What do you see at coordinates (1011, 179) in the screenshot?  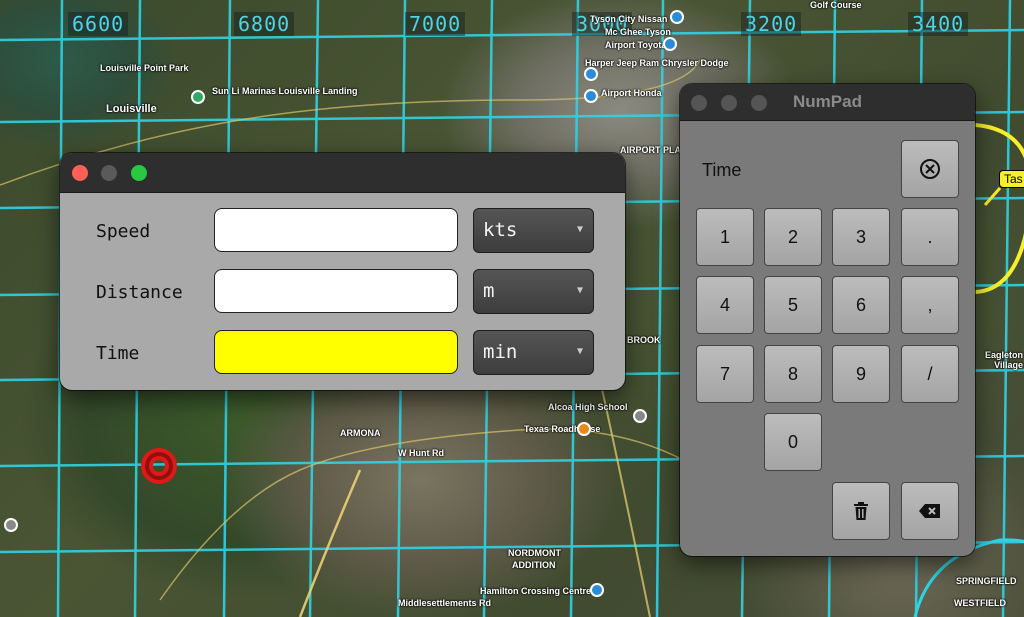 I see `waypoint-tag: Tas` at bounding box center [1011, 179].